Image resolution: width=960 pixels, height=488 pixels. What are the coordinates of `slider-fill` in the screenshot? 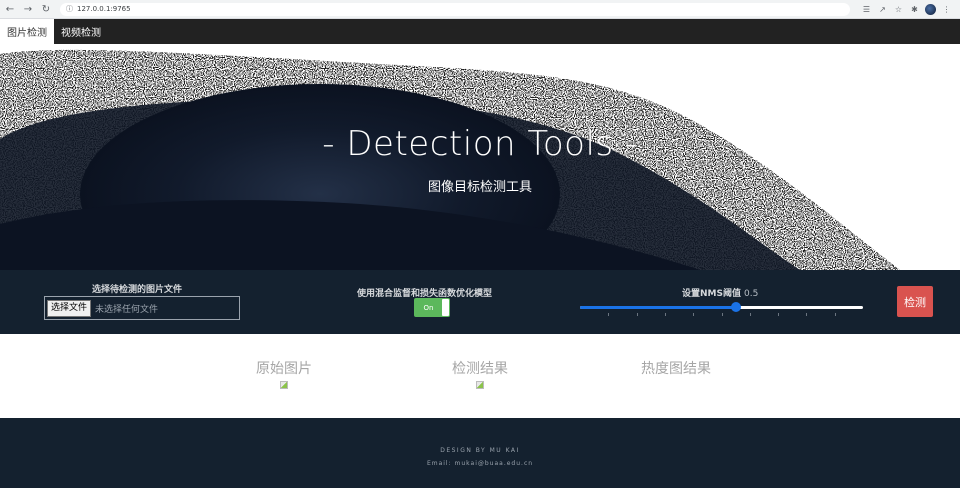 It's located at (658, 307).